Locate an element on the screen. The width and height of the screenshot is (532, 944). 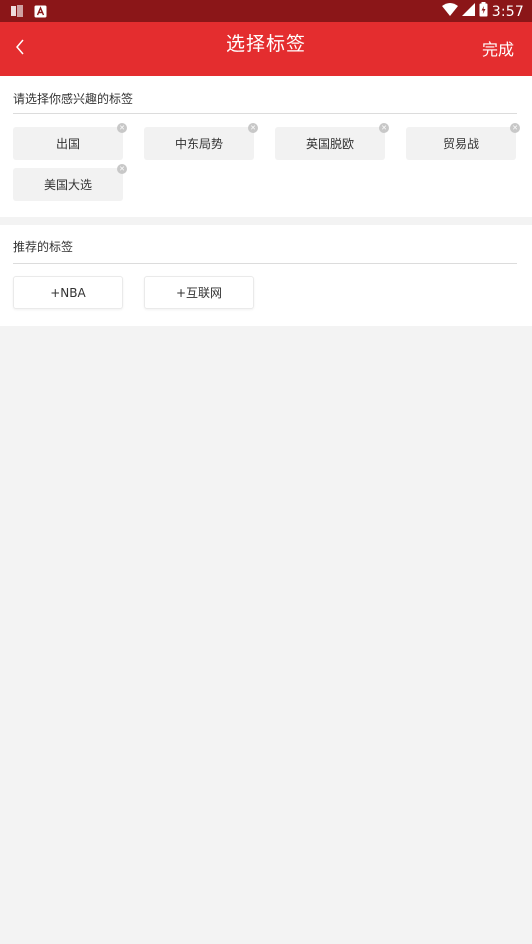
tag-label: 美国大选 is located at coordinates (67, 185).